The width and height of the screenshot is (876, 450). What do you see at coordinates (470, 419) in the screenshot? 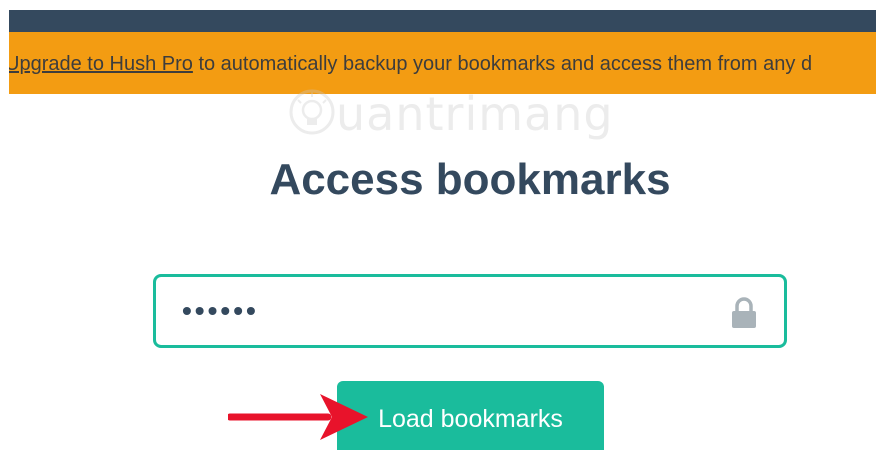
I see `load-bookmarks-label: Load bookmarks` at bounding box center [470, 419].